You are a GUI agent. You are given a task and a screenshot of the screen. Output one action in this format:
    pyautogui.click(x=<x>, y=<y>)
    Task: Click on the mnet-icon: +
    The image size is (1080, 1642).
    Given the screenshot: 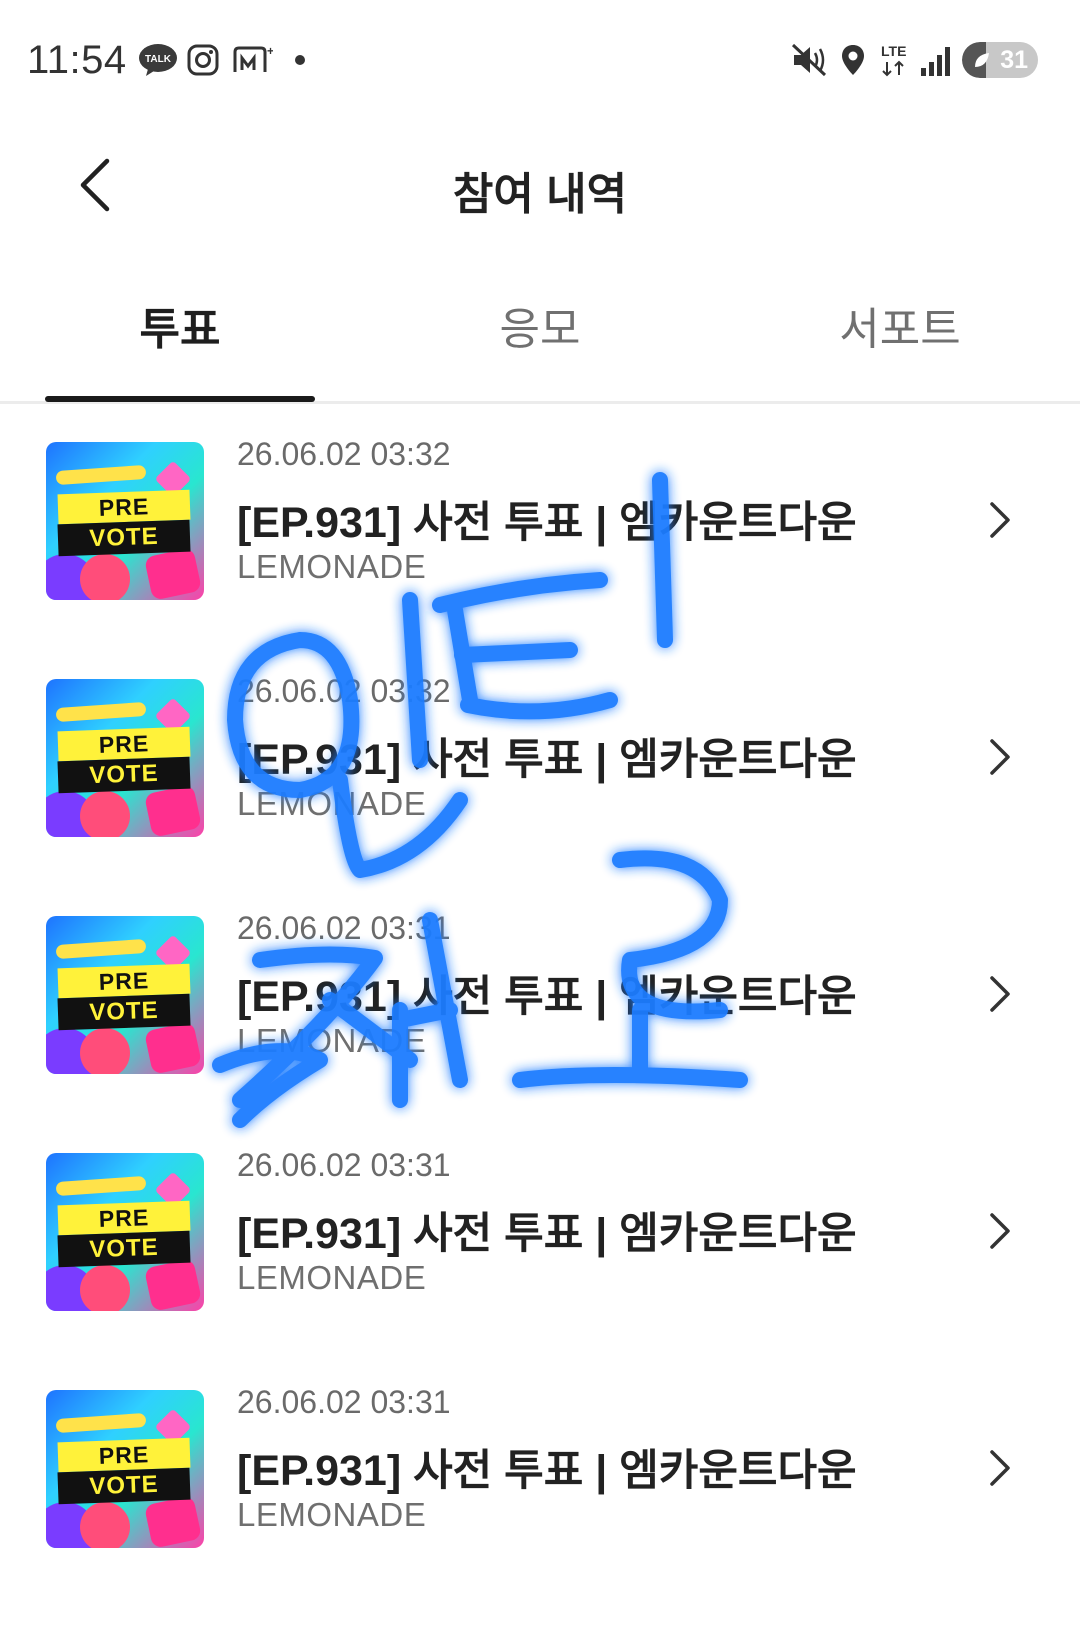 What is the action you would take?
    pyautogui.click(x=252, y=60)
    